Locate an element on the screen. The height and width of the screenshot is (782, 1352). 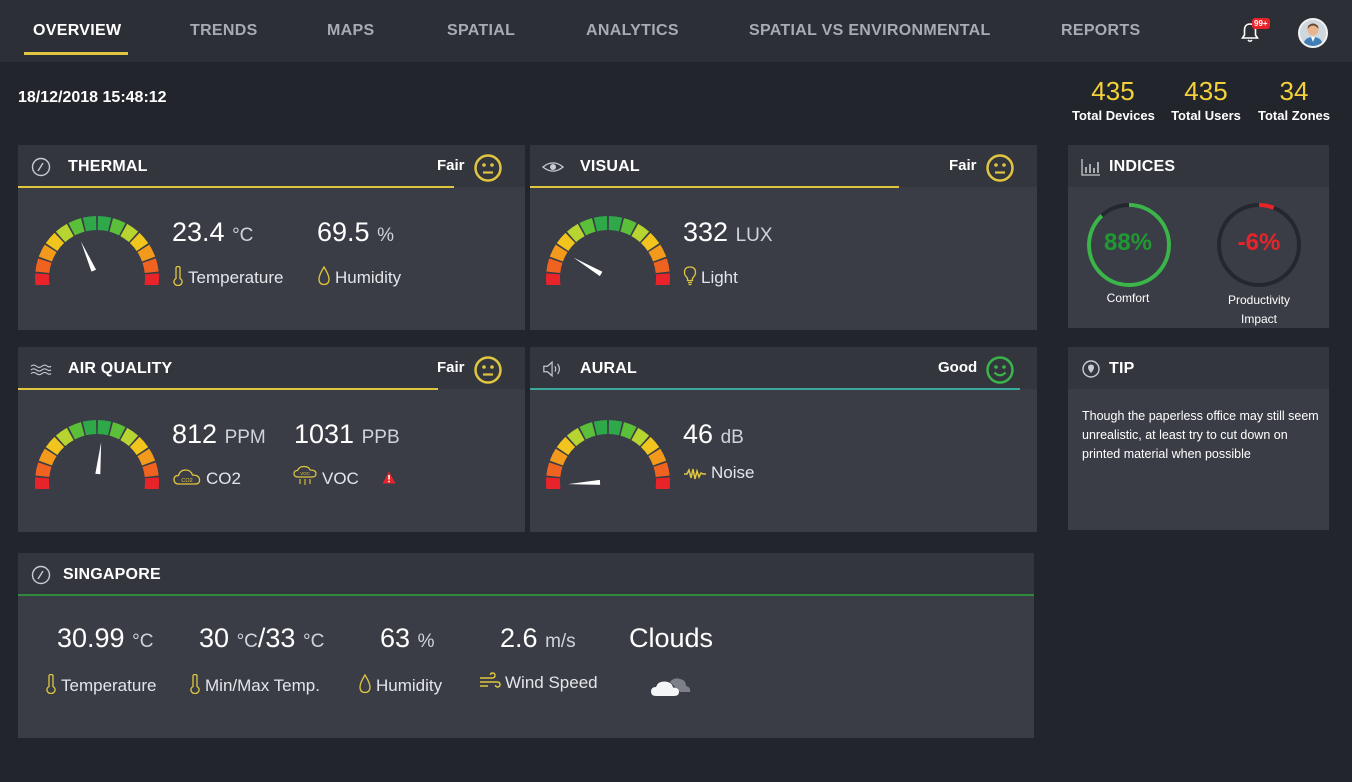
air-quality-gauge is located at coordinates (97, 454).